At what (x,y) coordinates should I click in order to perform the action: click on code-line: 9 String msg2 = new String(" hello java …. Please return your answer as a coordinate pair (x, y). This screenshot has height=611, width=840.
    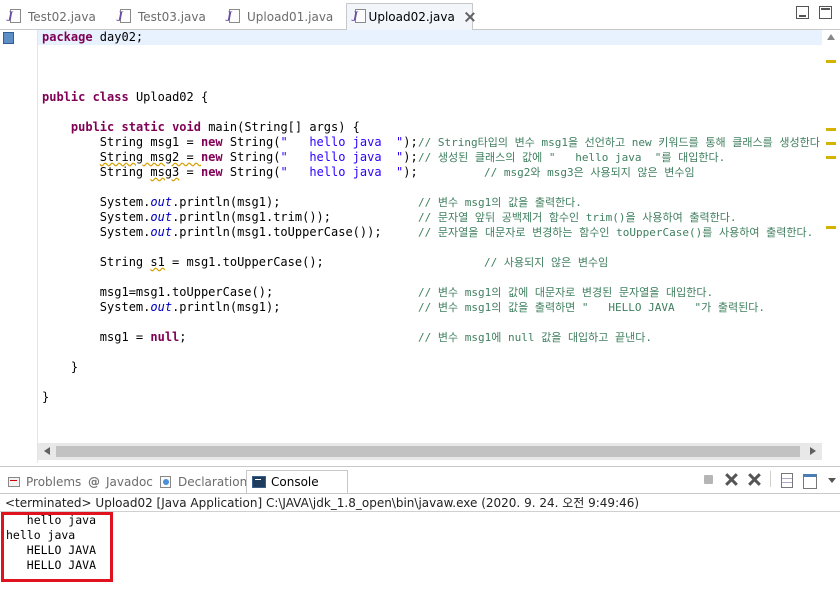
    Looking at the image, I should click on (430, 157).